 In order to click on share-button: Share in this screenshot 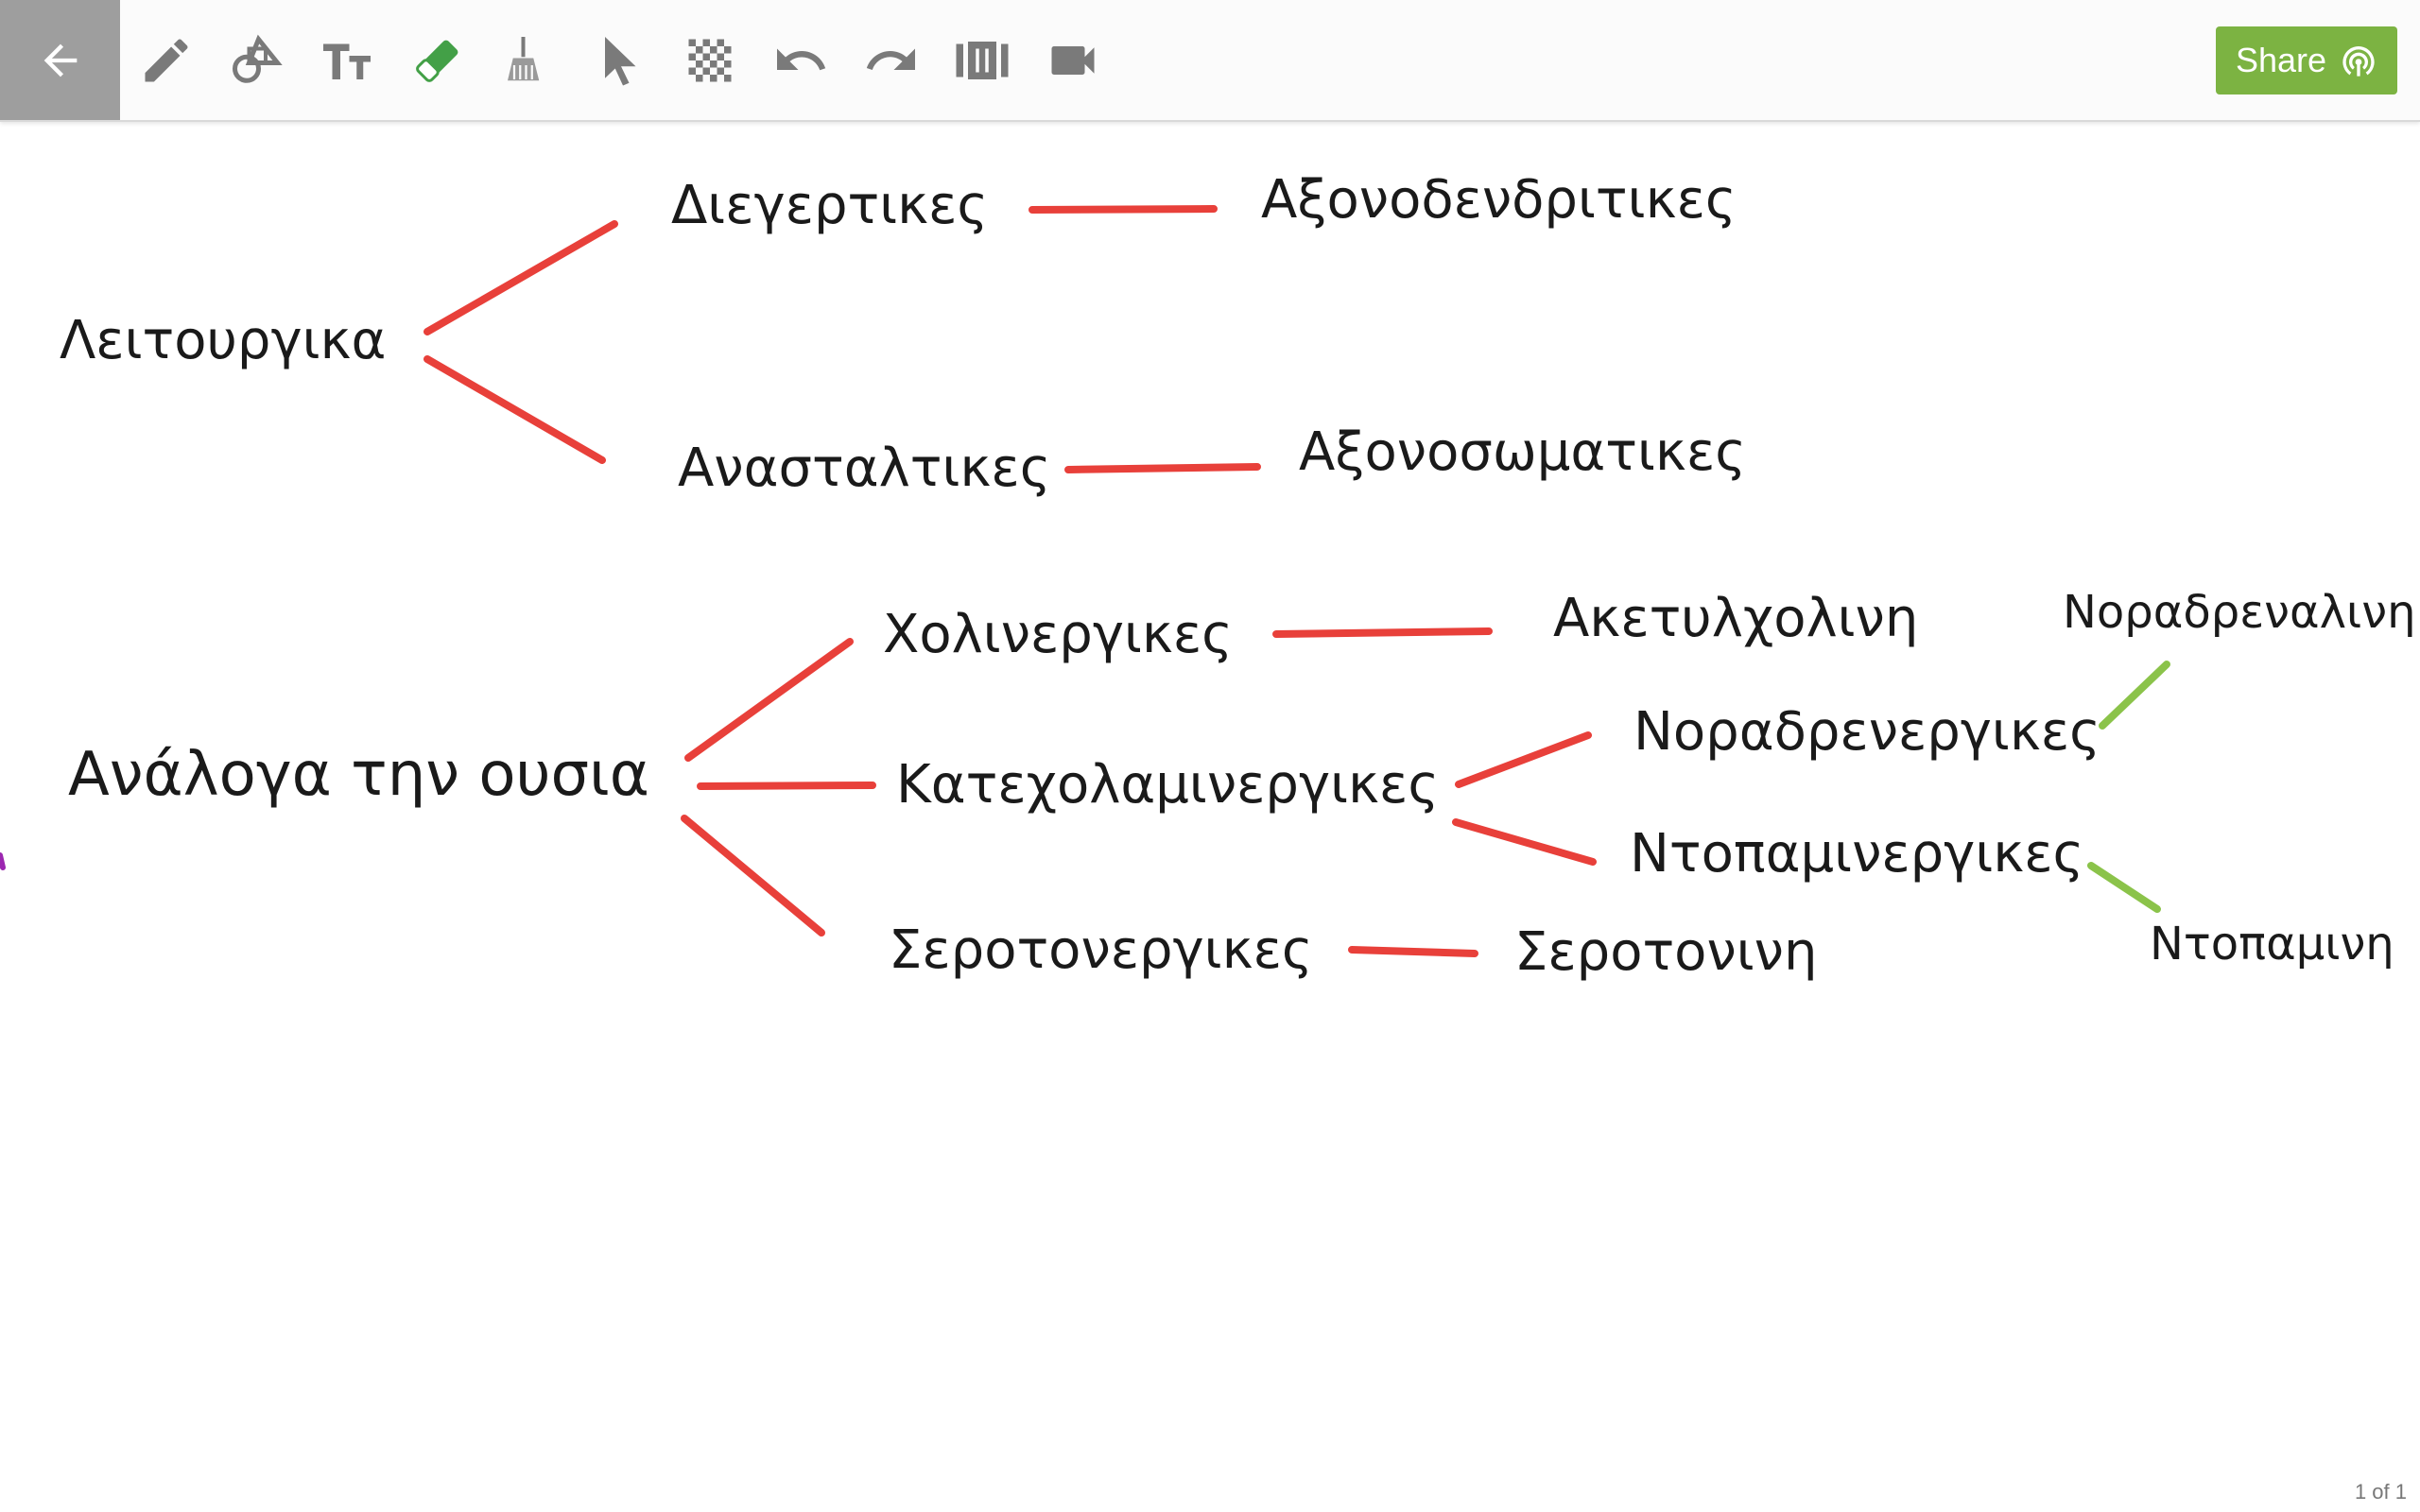, I will do `click(2306, 60)`.